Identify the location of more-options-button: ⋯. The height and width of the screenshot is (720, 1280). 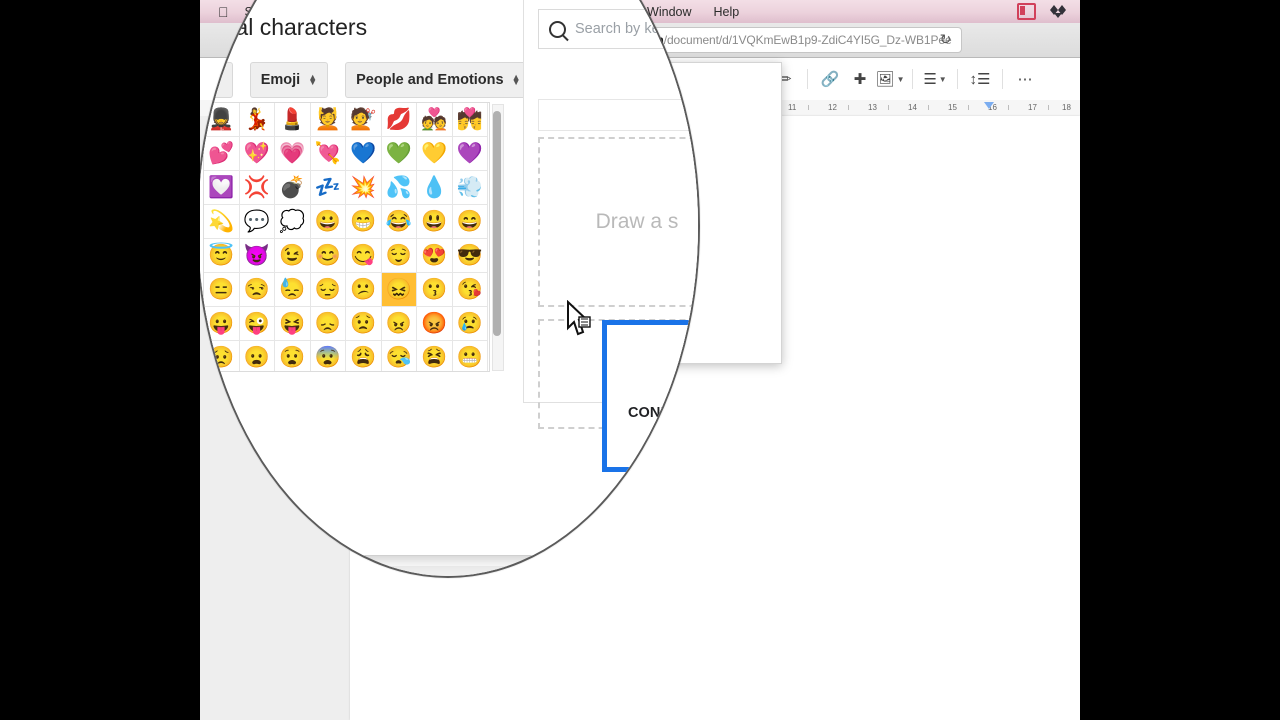
(1025, 79).